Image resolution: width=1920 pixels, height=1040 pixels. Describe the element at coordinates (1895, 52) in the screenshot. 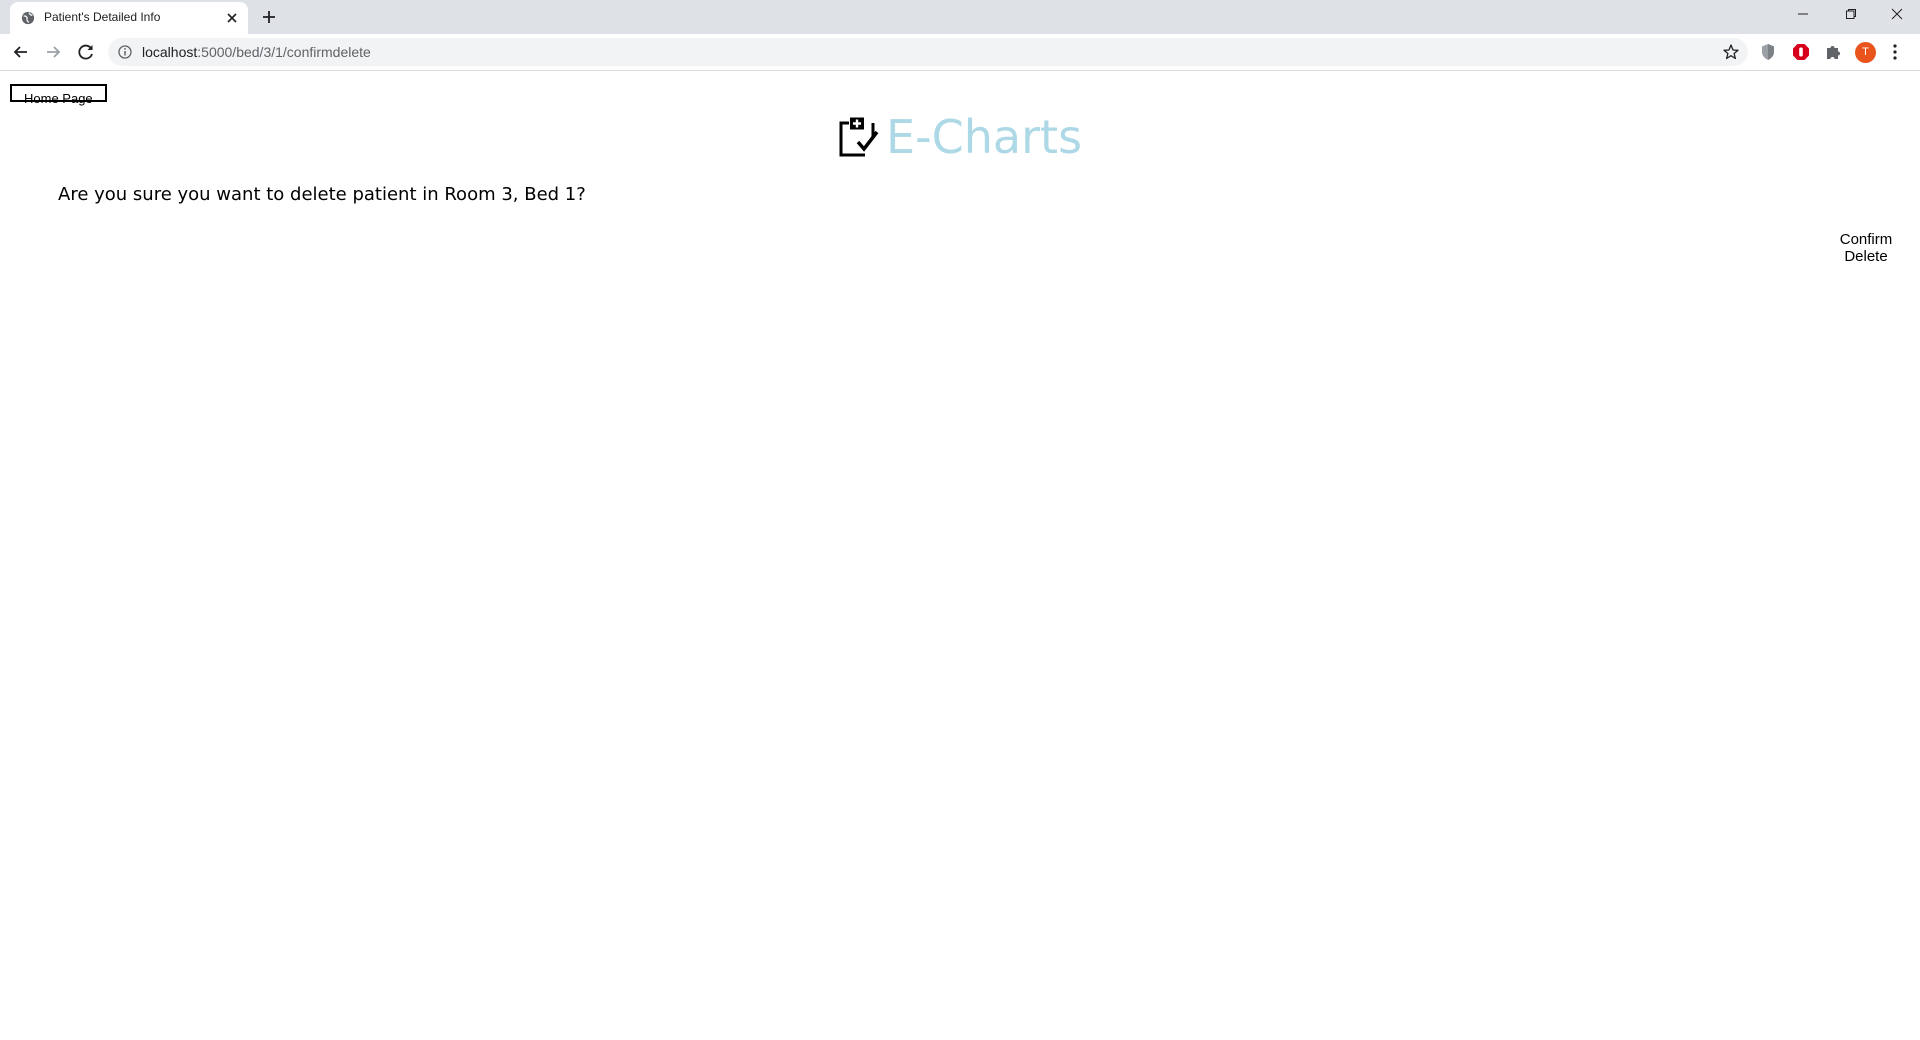

I see `kebab-menu-icon` at that location.